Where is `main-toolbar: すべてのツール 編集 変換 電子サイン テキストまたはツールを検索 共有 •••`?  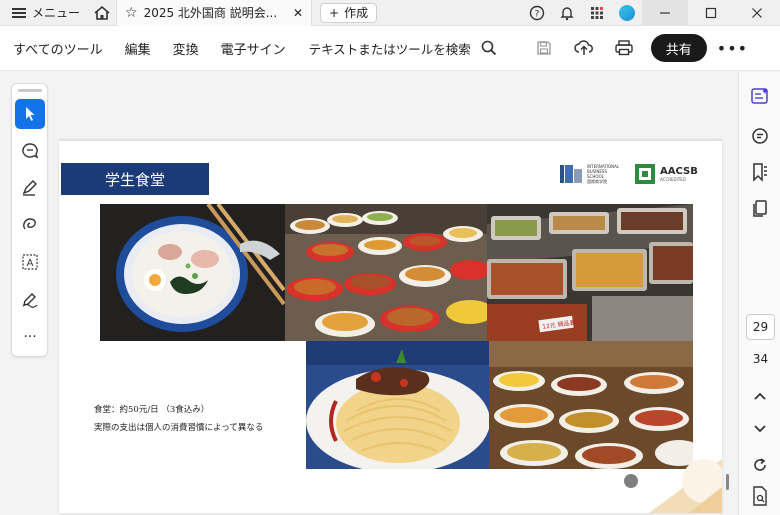 main-toolbar: すべてのツール 編集 変換 電子サイン テキストまたはツールを検索 共有 ••• is located at coordinates (390, 48).